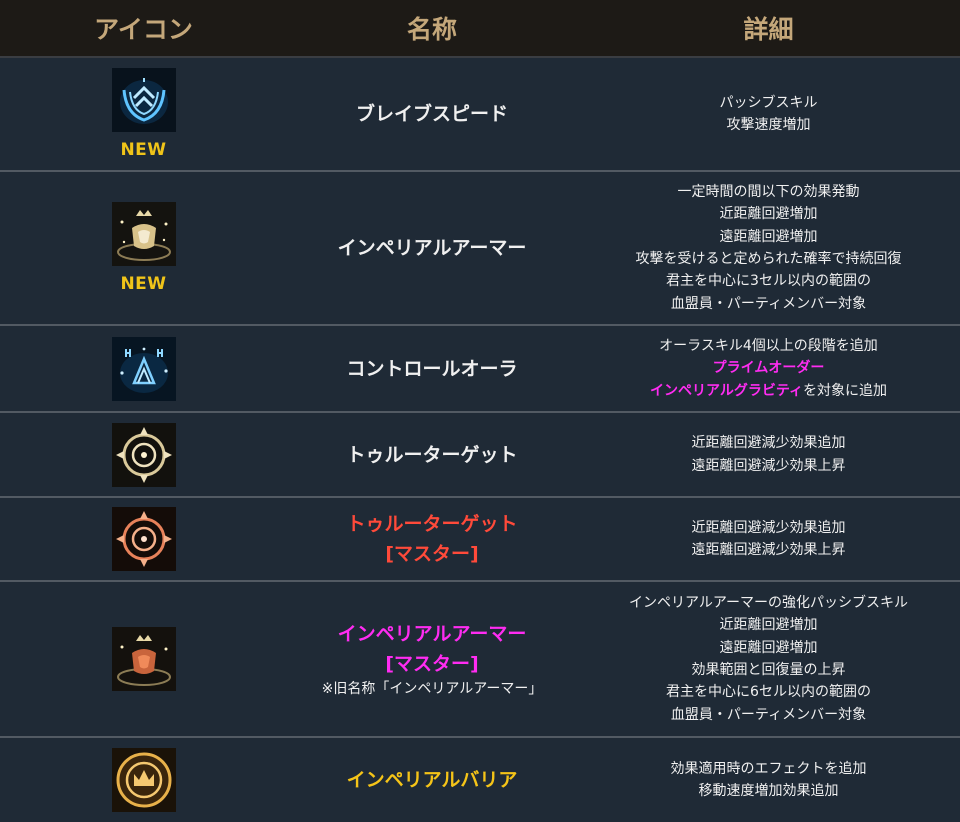 Image resolution: width=960 pixels, height=822 pixels. I want to click on name-cell: トゥルーターゲット [マスター], so click(432, 539).